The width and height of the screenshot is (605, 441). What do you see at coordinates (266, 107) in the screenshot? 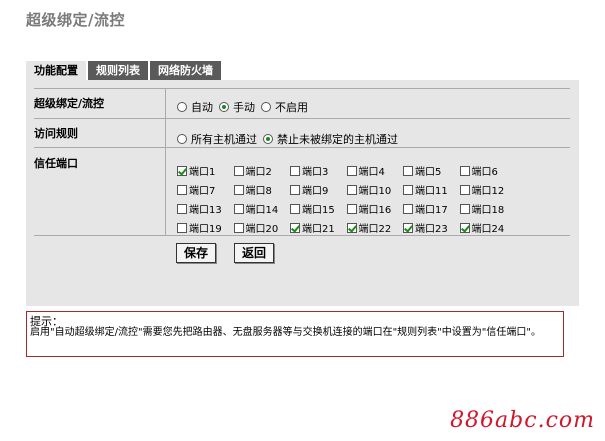
I see `binding-disabled-radio` at bounding box center [266, 107].